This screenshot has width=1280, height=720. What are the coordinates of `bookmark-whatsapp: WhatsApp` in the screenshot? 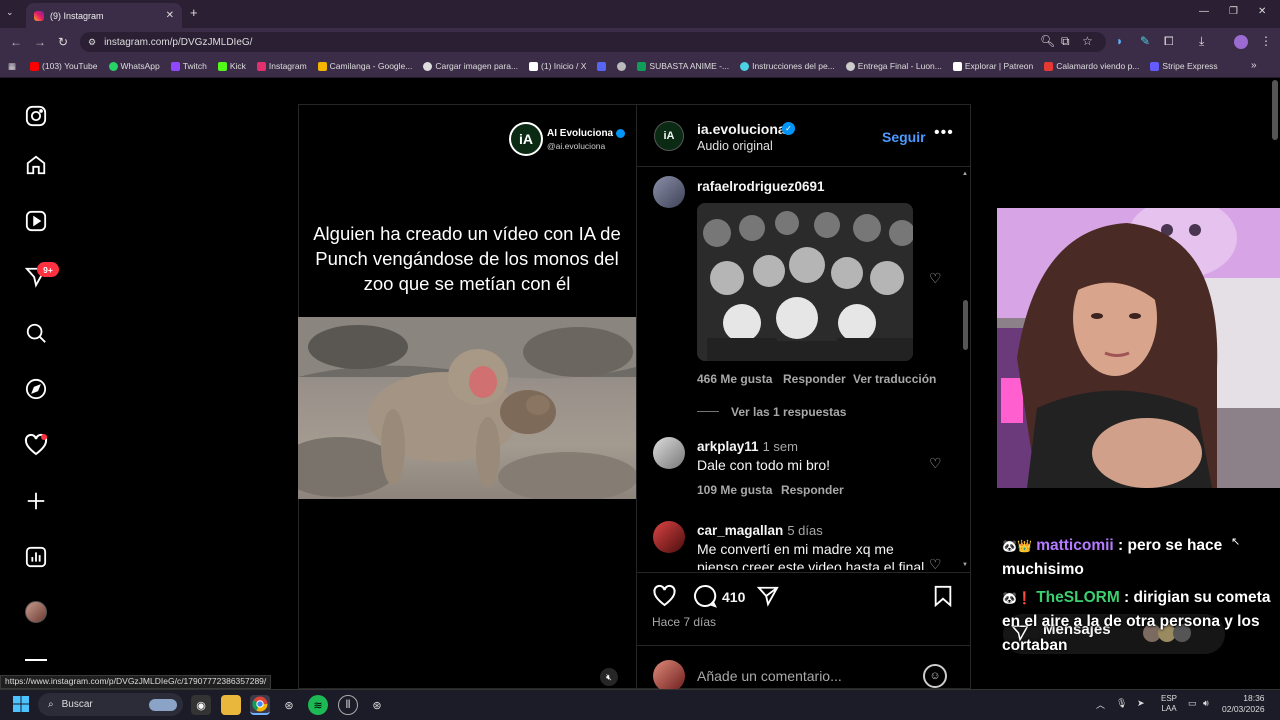 It's located at (134, 66).